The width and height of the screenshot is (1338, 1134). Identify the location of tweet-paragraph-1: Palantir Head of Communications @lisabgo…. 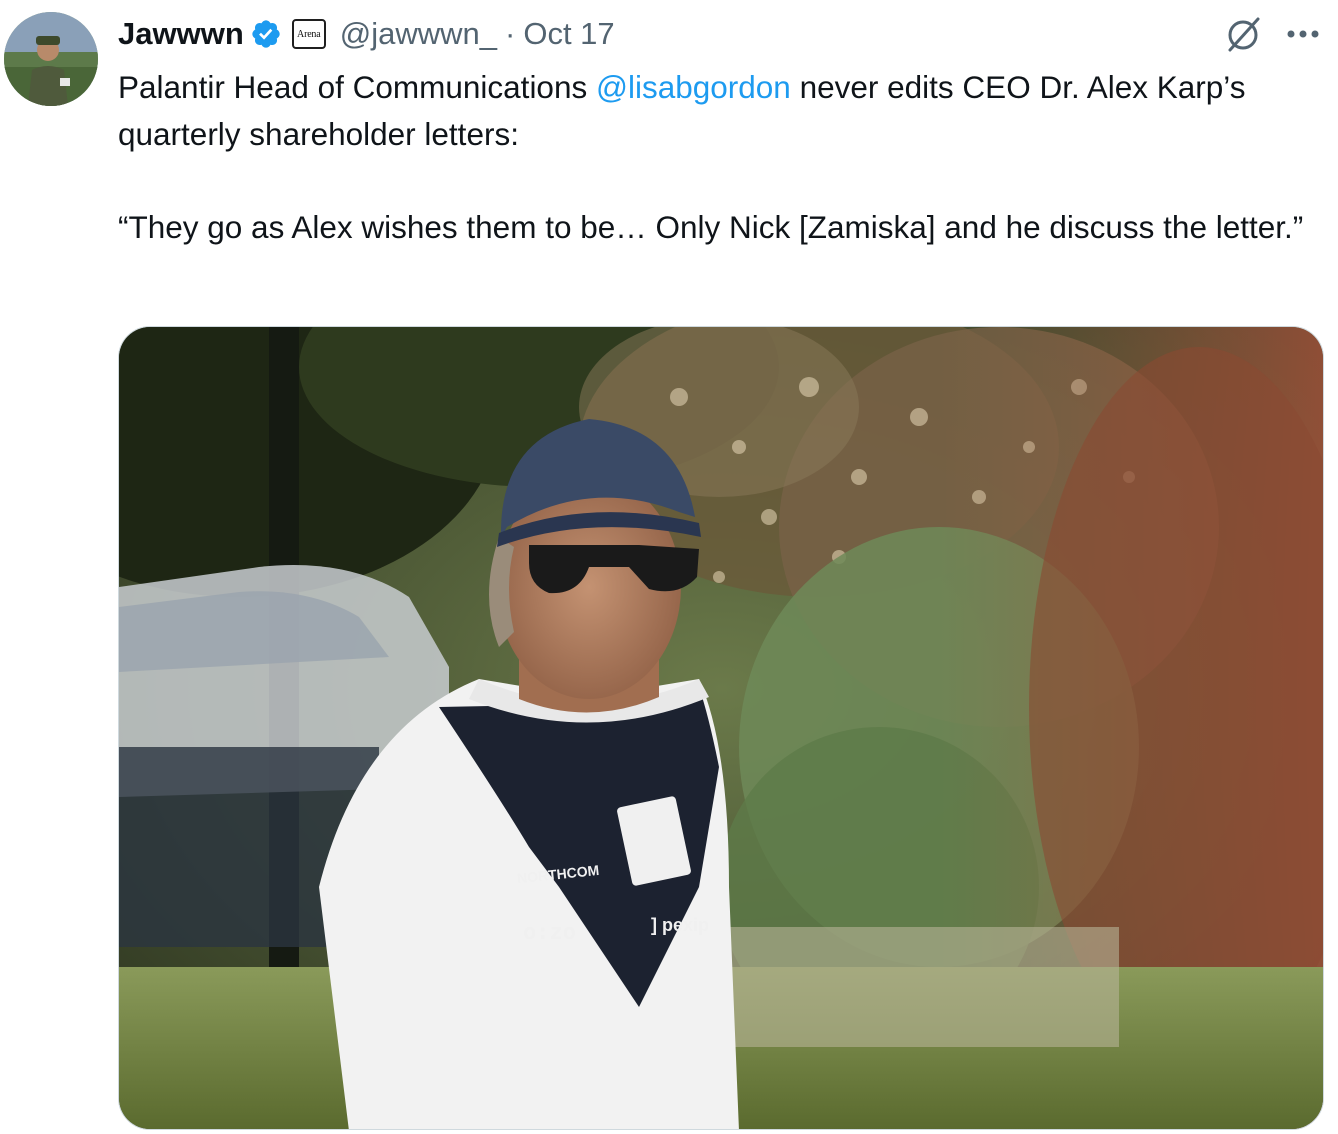
(718, 110).